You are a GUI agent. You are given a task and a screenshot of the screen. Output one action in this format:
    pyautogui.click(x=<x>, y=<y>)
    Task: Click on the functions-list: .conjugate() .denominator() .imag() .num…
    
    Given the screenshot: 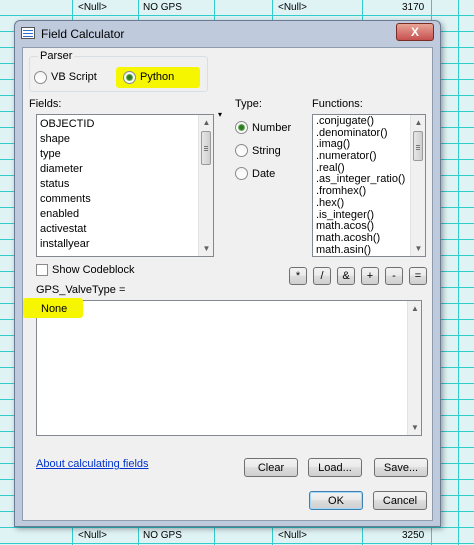 What is the action you would take?
    pyautogui.click(x=369, y=185)
    